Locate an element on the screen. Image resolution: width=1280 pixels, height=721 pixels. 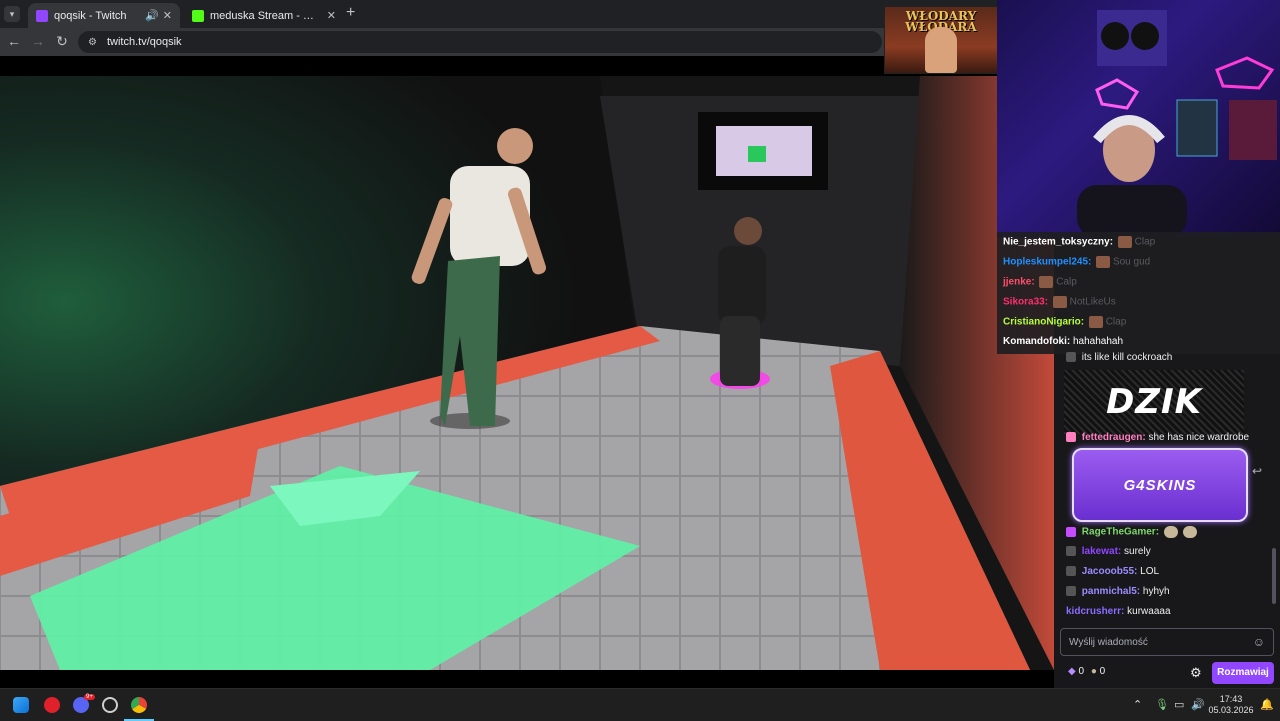
chat-send-button: Rozmawiaj is located at coordinates (1243, 673).